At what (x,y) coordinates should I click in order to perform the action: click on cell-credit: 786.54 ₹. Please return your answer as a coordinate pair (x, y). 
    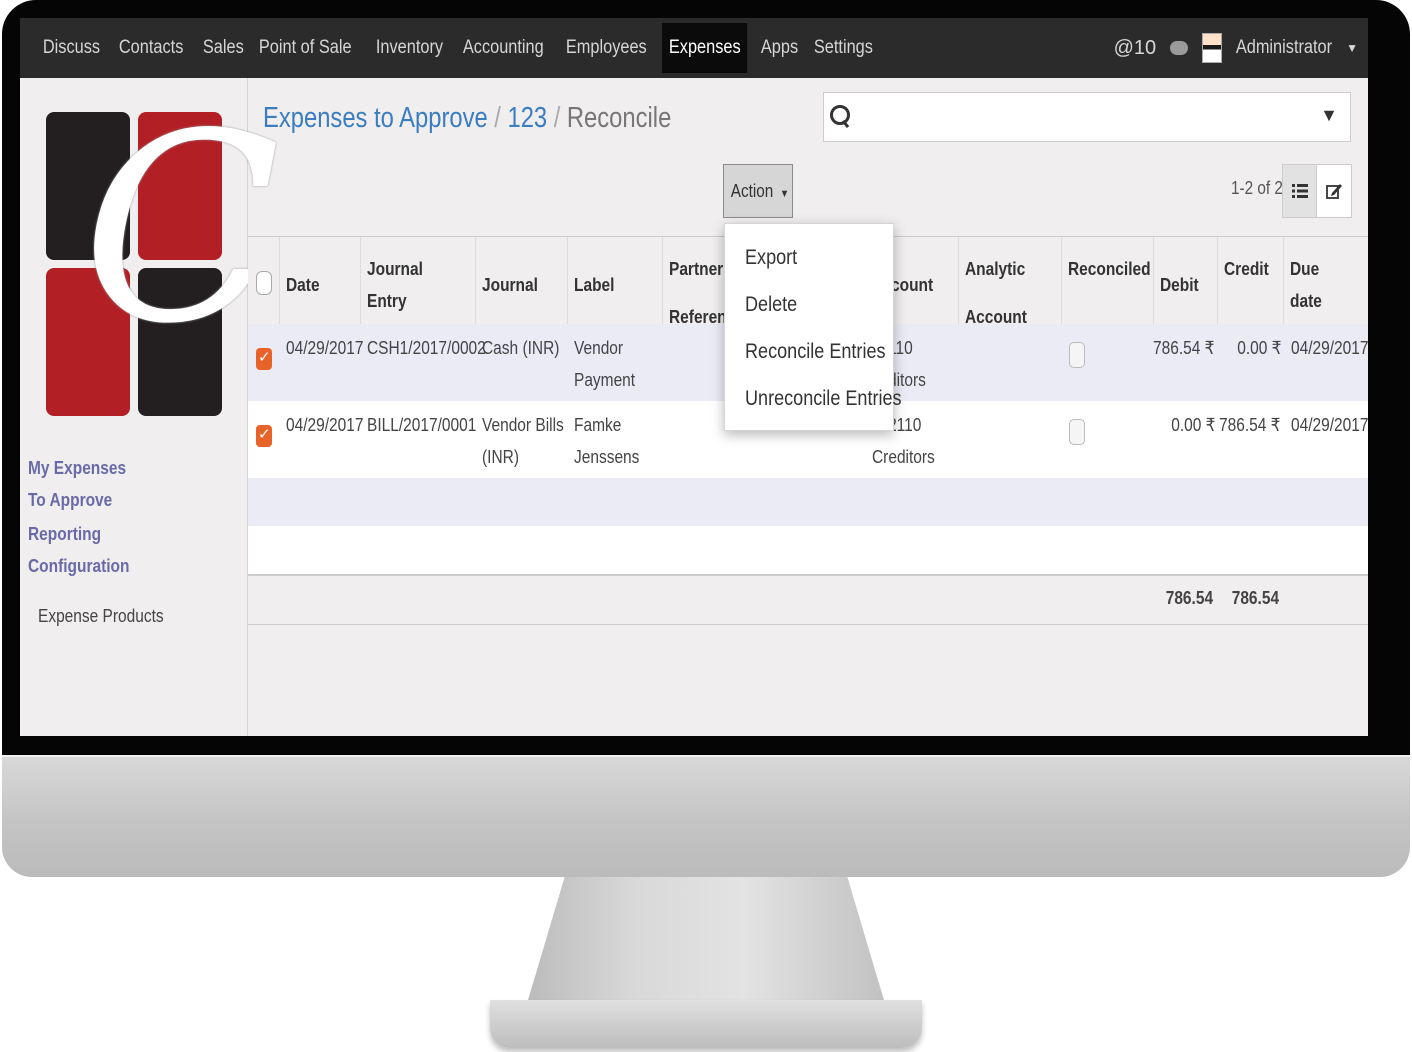
    Looking at the image, I should click on (1250, 425).